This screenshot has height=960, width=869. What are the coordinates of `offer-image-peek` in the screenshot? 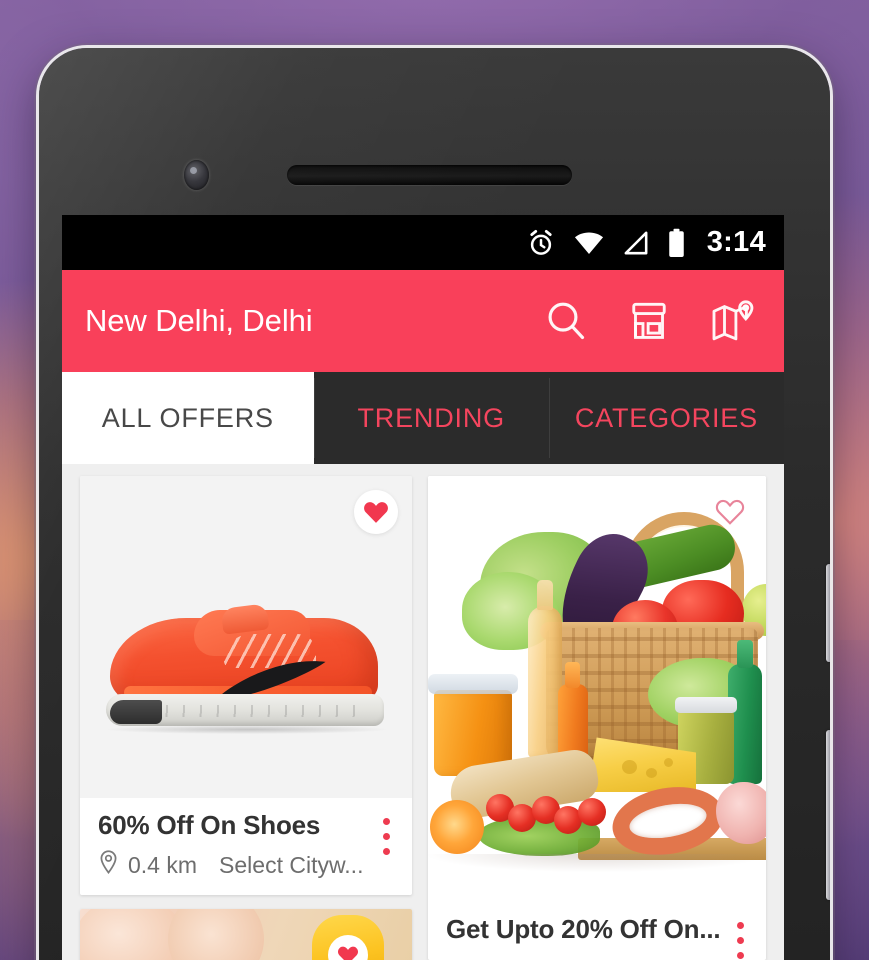 It's located at (246, 934).